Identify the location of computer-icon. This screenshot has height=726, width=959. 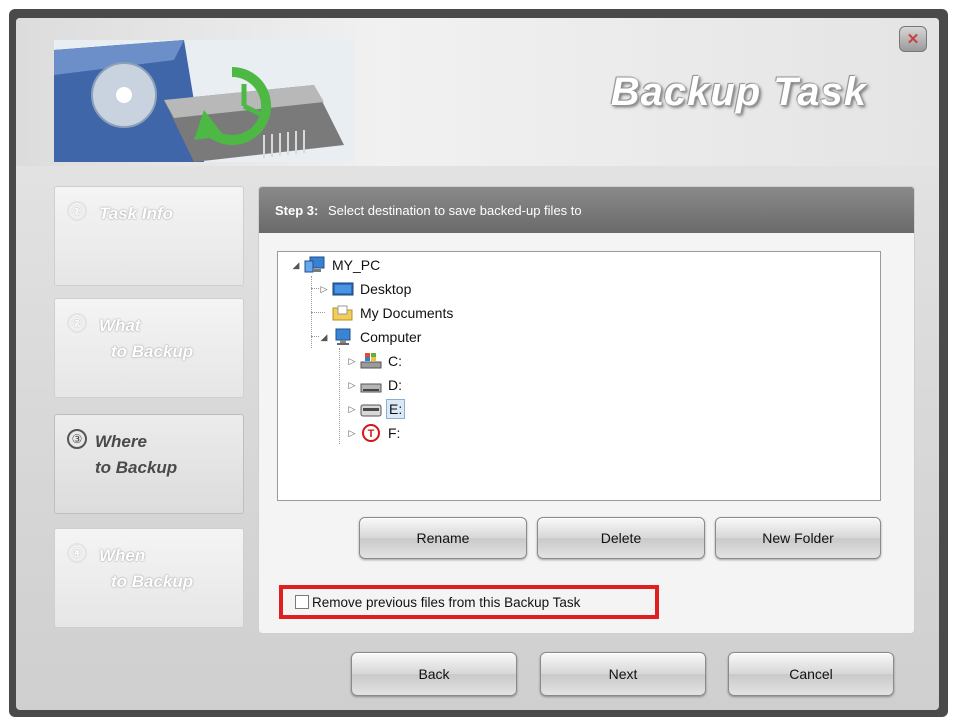
(343, 336).